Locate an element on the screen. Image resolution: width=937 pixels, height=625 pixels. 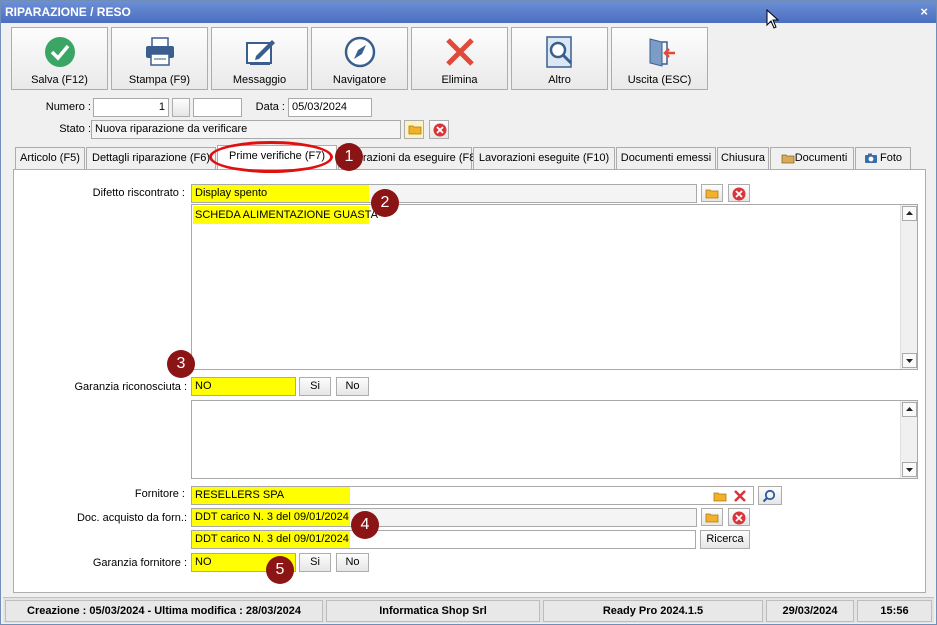
numero-suffix-input is located at coordinates (217, 107).